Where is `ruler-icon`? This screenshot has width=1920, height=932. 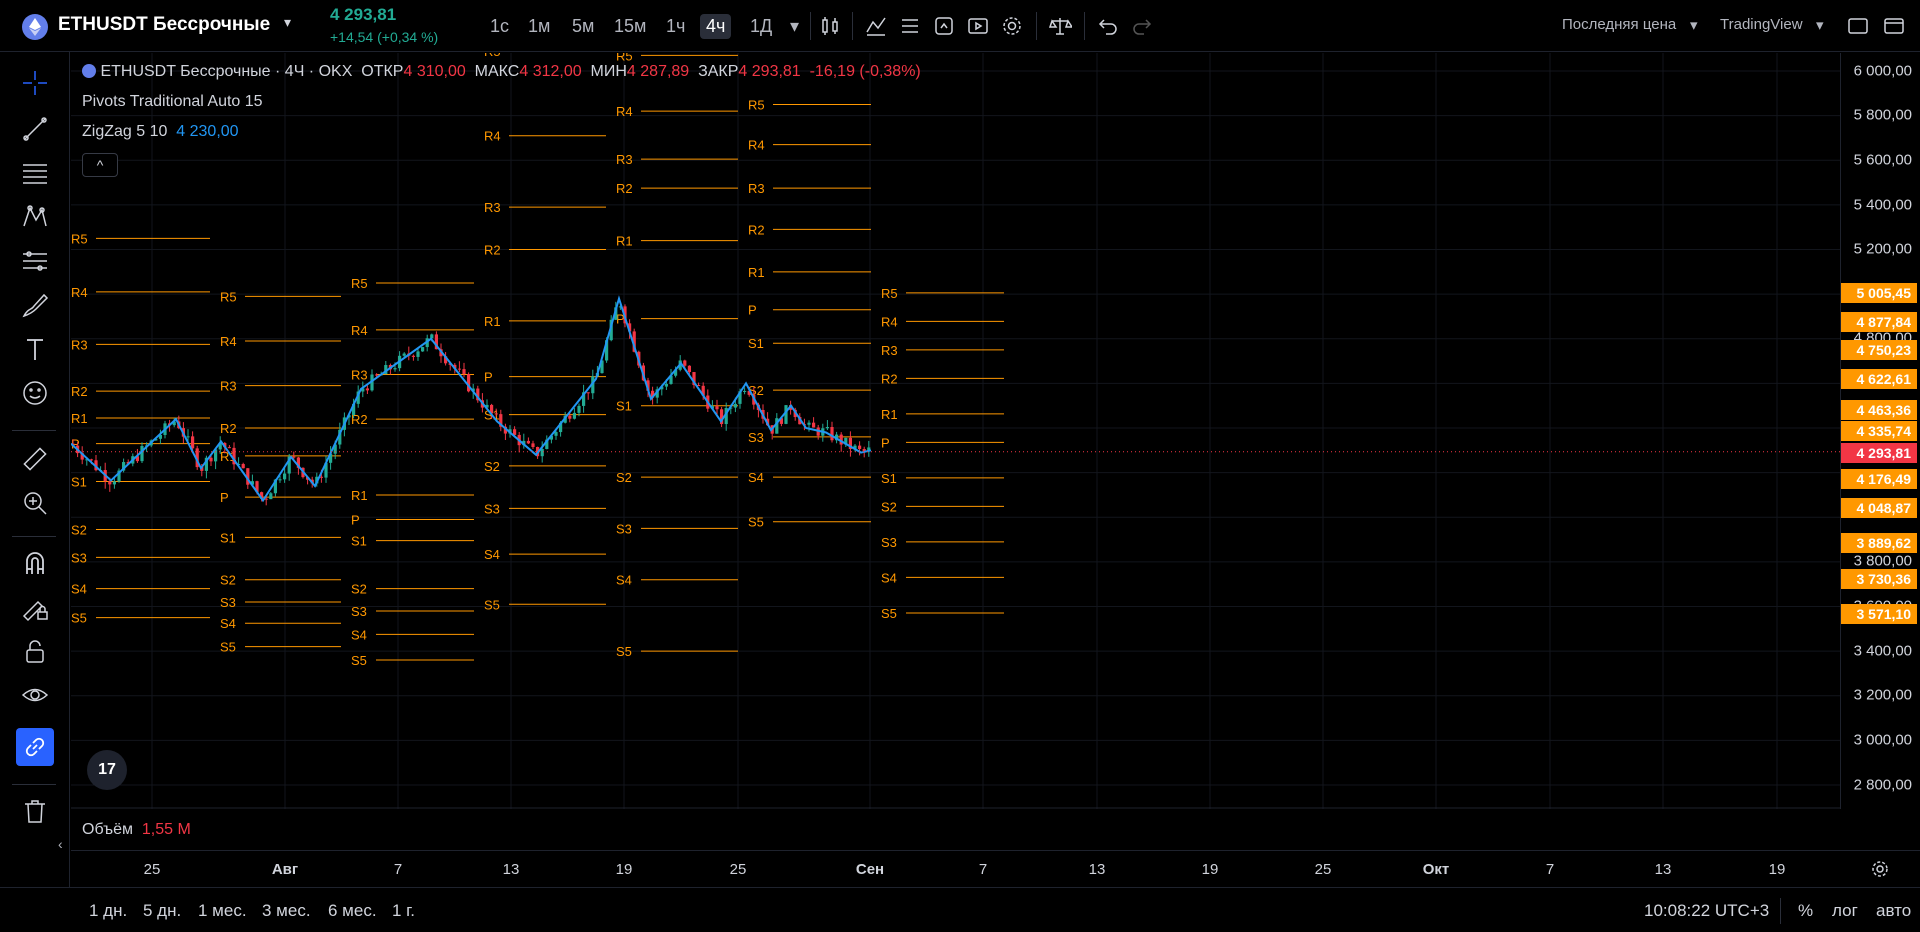
ruler-icon is located at coordinates (35, 459).